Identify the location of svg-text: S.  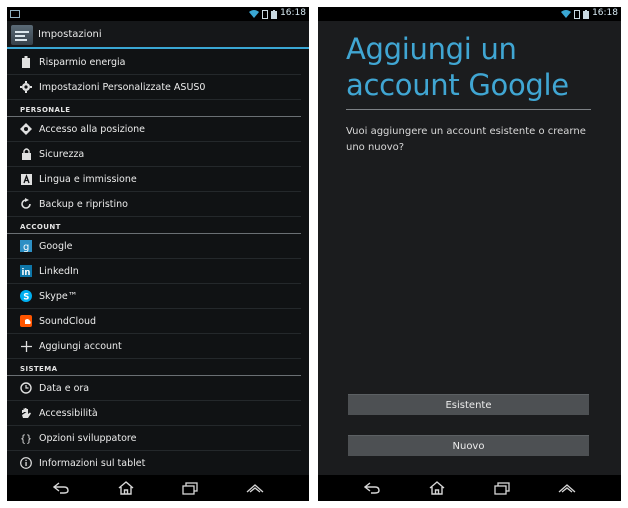
(26, 298).